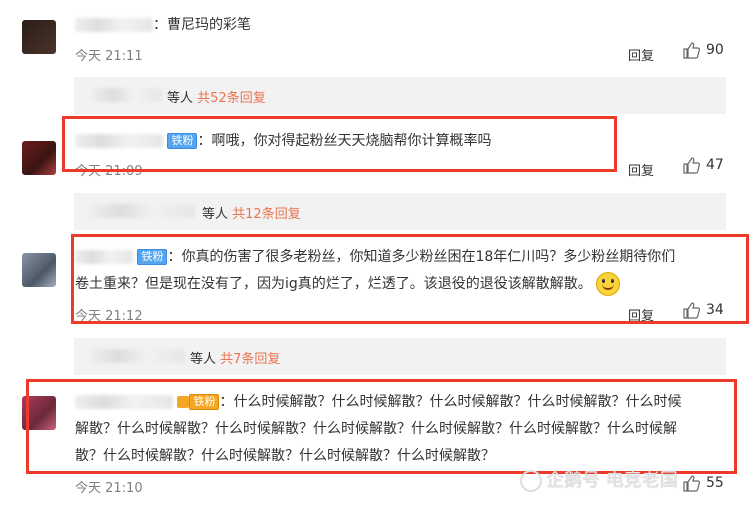 The width and height of the screenshot is (749, 507). What do you see at coordinates (250, 359) in the screenshot?
I see `view-replies-link: 共7条回复` at bounding box center [250, 359].